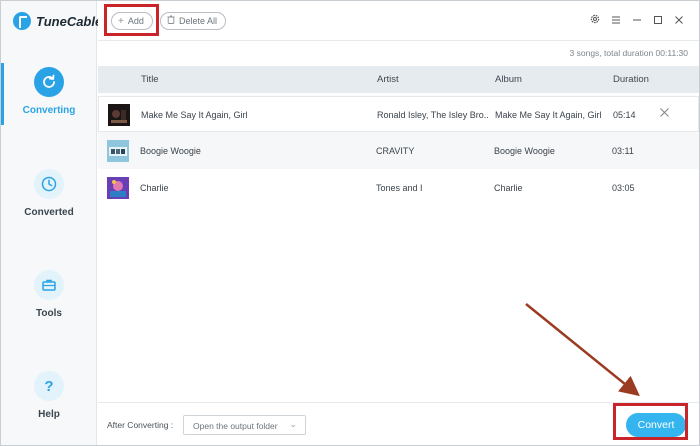 The image size is (700, 446). I want to click on sidebar-item-label: Help, so click(49, 414).